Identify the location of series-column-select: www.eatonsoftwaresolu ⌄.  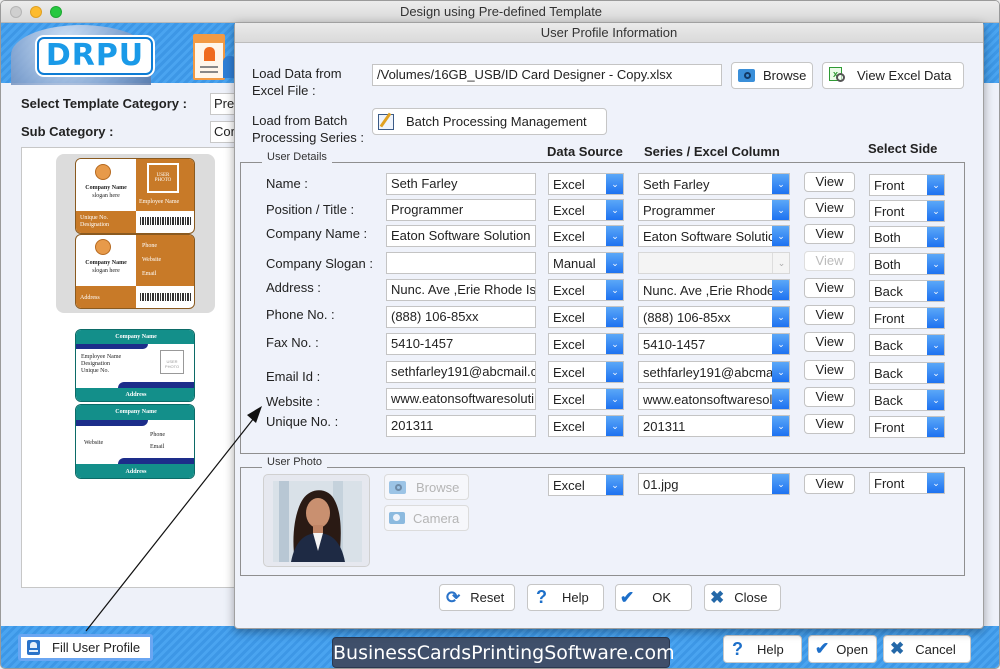
(714, 399).